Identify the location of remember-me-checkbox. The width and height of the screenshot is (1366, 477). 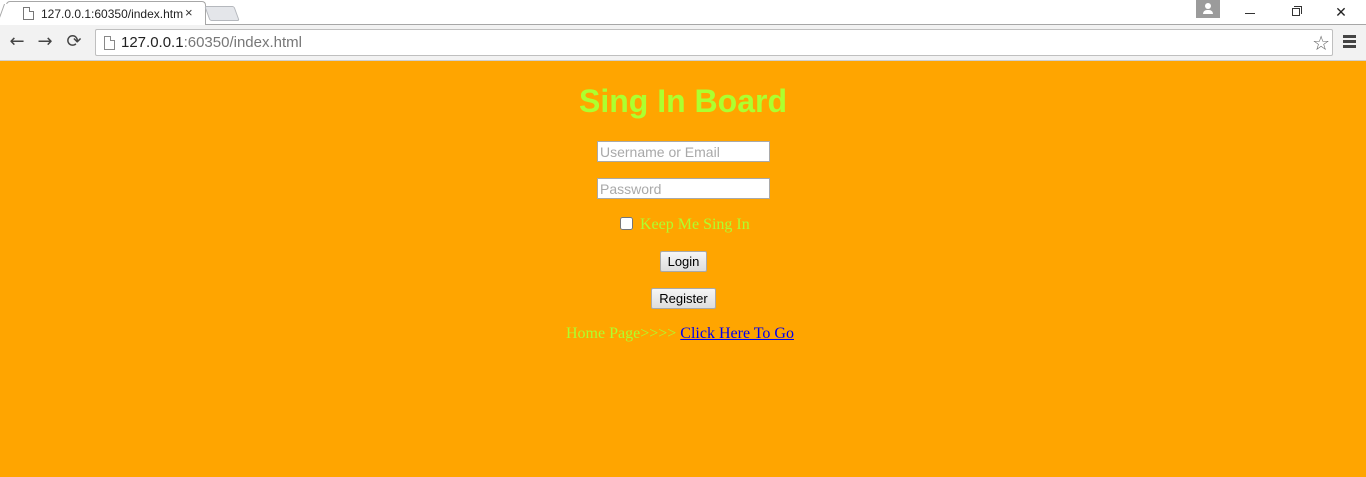
(626, 223).